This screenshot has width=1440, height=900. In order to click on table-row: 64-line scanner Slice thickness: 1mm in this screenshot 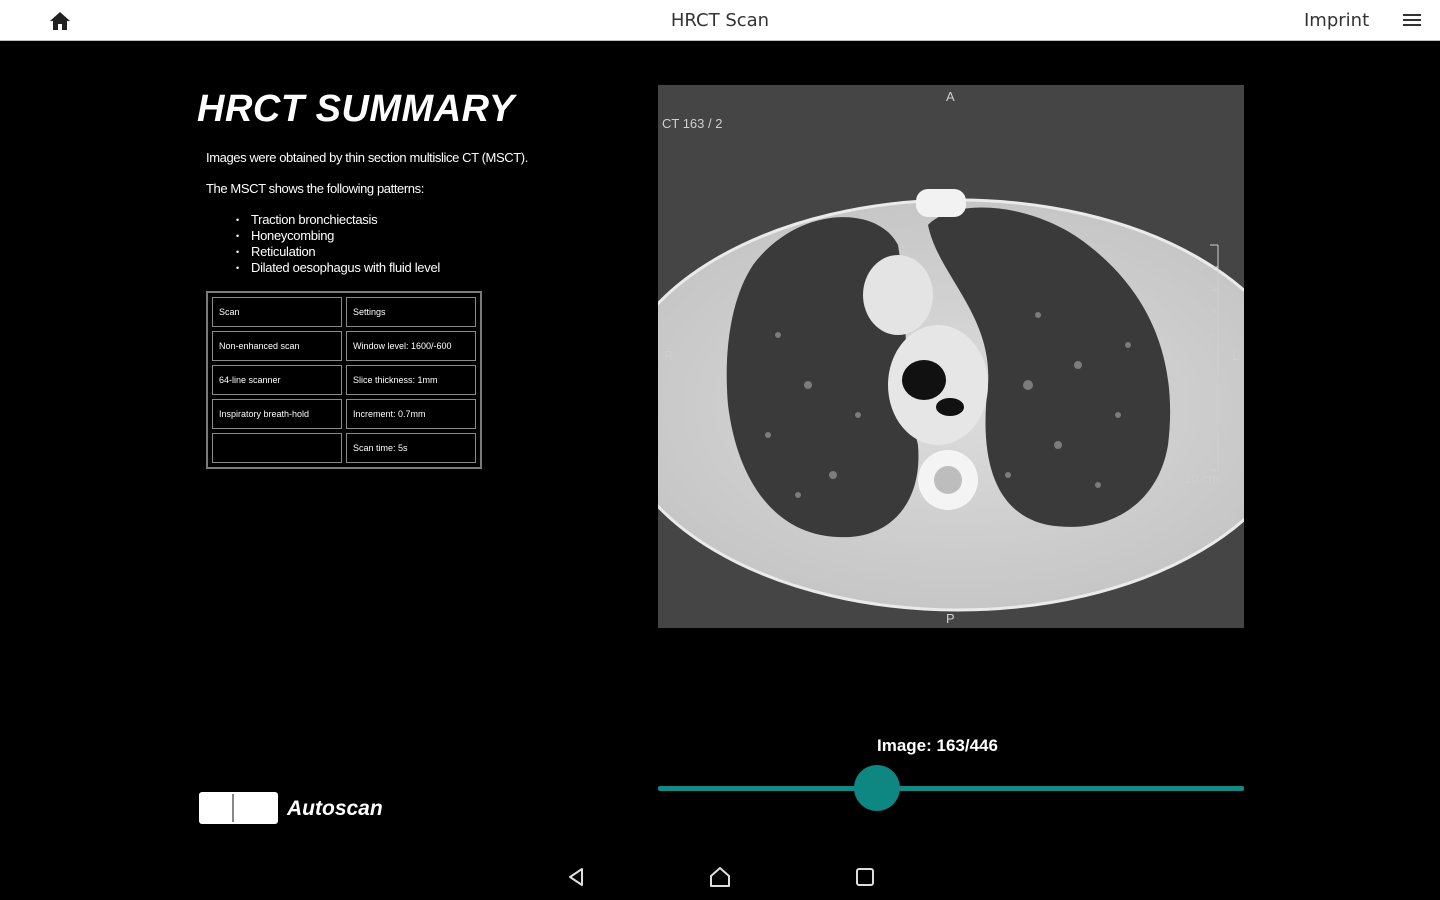, I will do `click(344, 380)`.